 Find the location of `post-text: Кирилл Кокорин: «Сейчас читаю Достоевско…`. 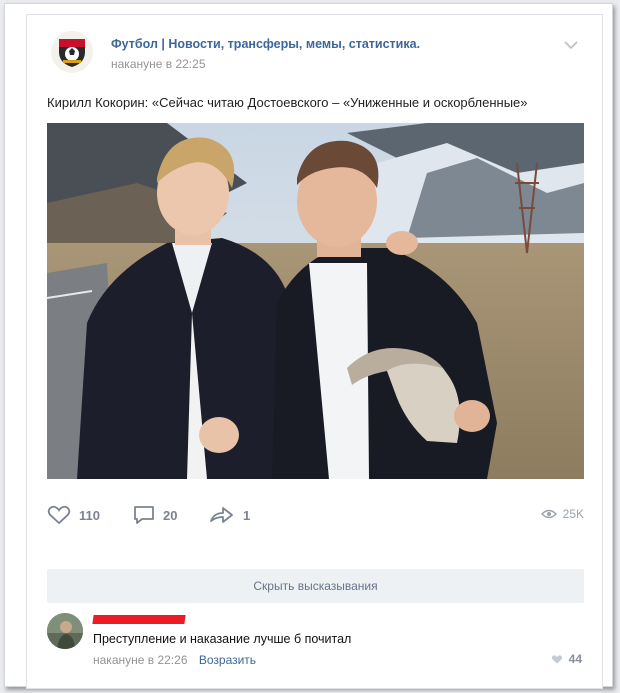

post-text: Кирилл Кокорин: «Сейчас читаю Достоевско… is located at coordinates (287, 102).